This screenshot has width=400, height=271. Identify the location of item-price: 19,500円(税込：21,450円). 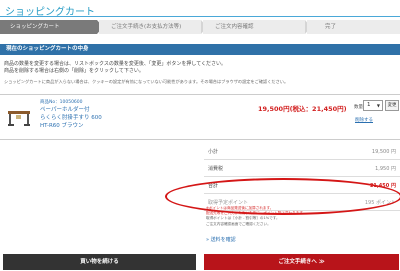
(302, 109).